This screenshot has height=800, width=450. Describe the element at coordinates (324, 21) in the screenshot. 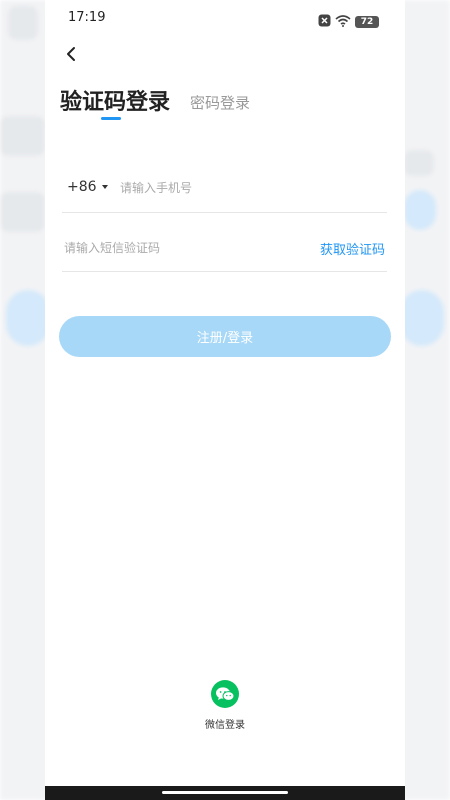

I see `notification-x-icon` at that location.